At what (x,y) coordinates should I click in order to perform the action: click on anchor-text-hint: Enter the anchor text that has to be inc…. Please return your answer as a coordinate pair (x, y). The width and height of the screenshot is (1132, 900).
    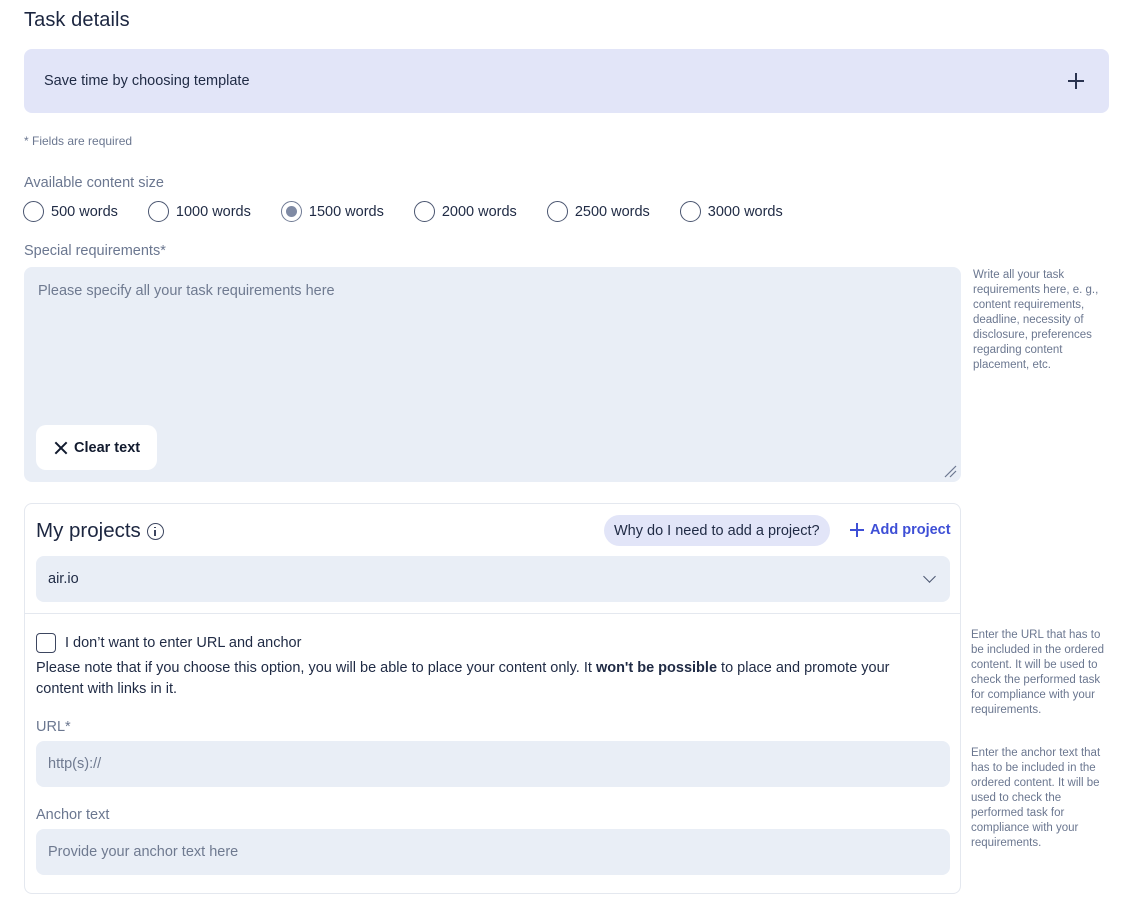
    Looking at the image, I should click on (1036, 798).